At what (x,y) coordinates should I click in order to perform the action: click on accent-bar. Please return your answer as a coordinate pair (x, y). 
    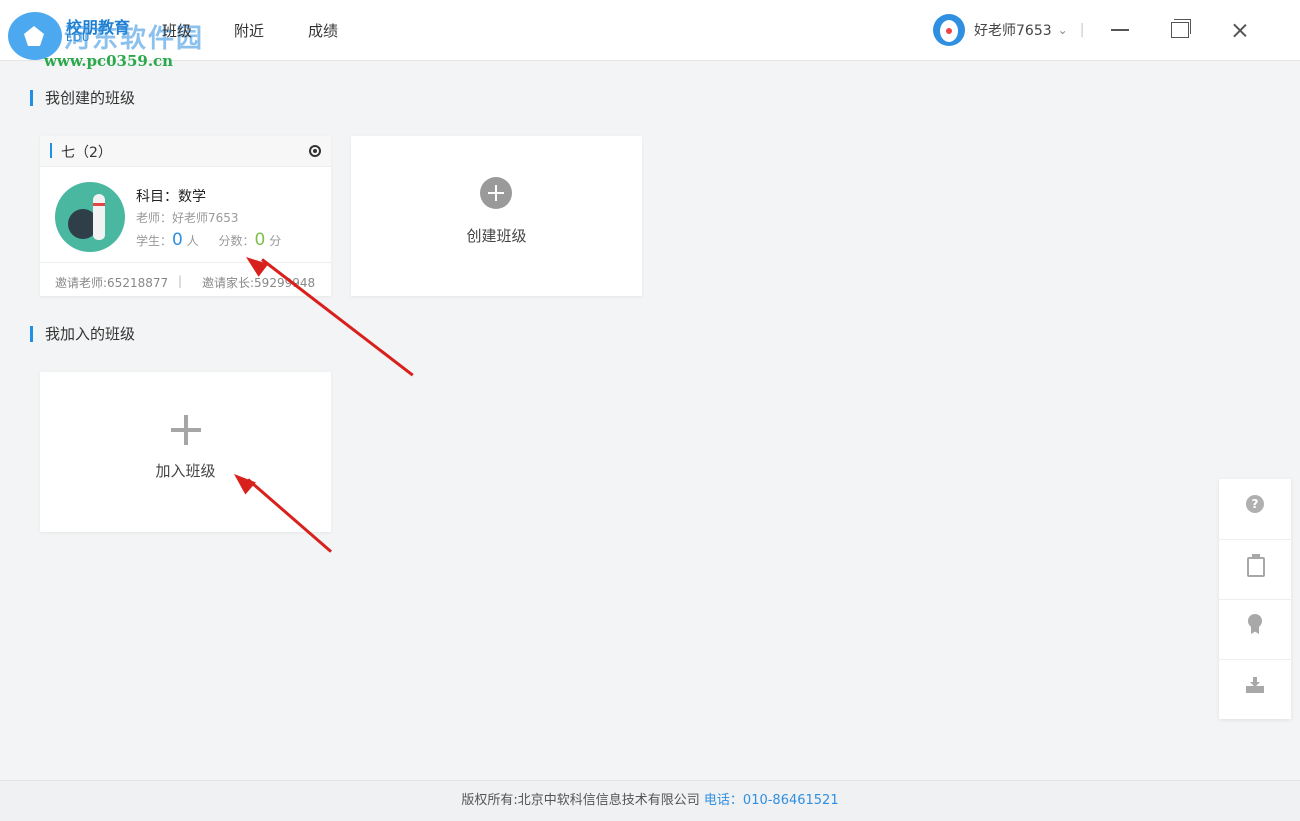
    Looking at the image, I should click on (51, 150).